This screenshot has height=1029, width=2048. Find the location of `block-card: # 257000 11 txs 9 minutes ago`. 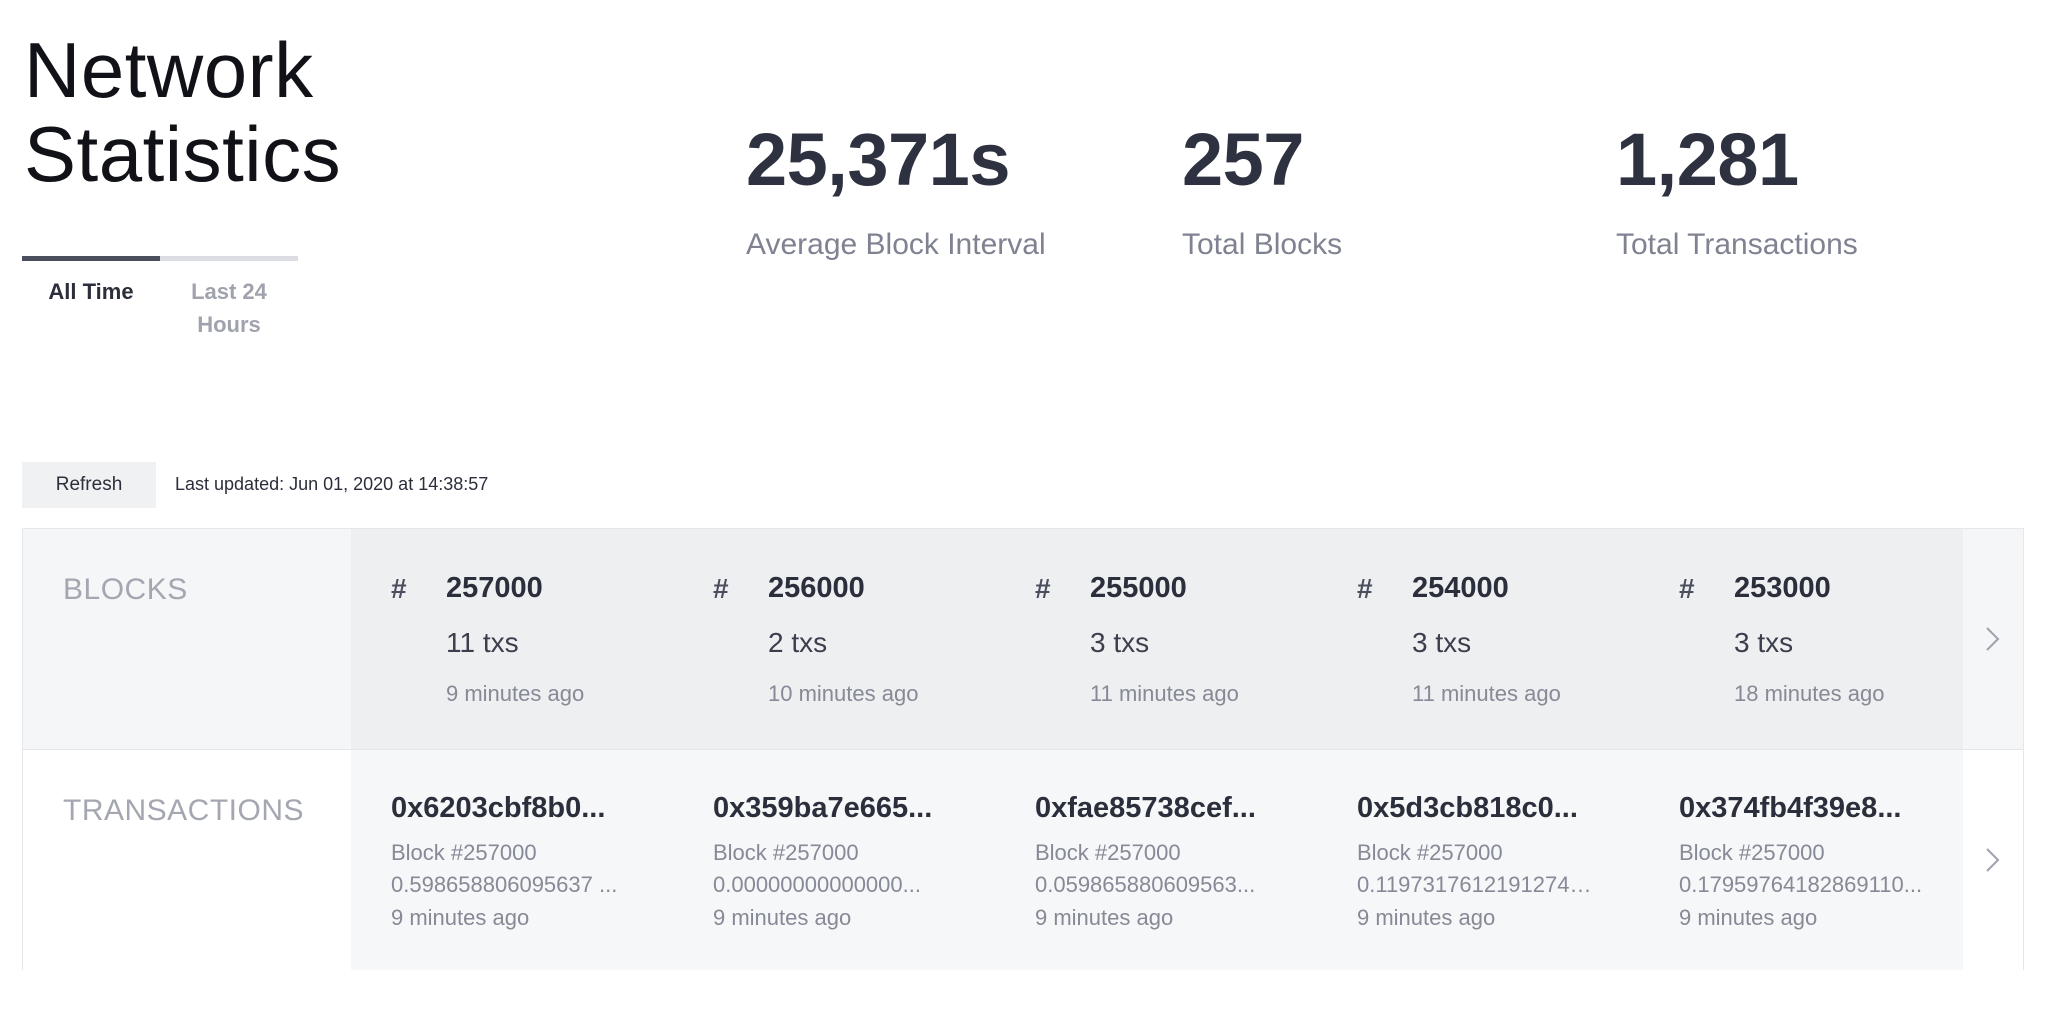

block-card: # 257000 11 txs 9 minutes ago is located at coordinates (512, 639).